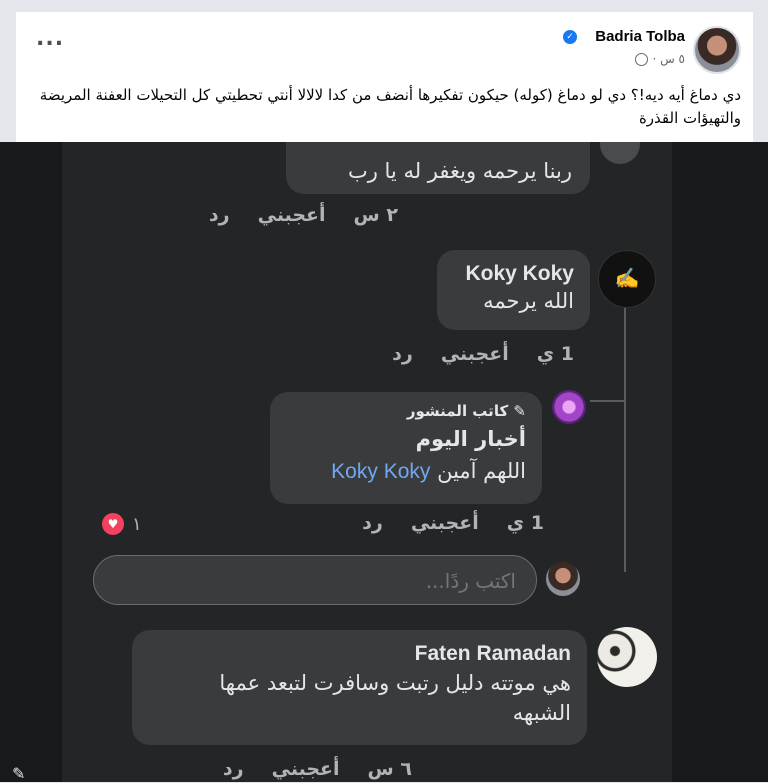 This screenshot has width=768, height=783. I want to click on comment-text: اللهم آمين Koky Koky, so click(398, 471).